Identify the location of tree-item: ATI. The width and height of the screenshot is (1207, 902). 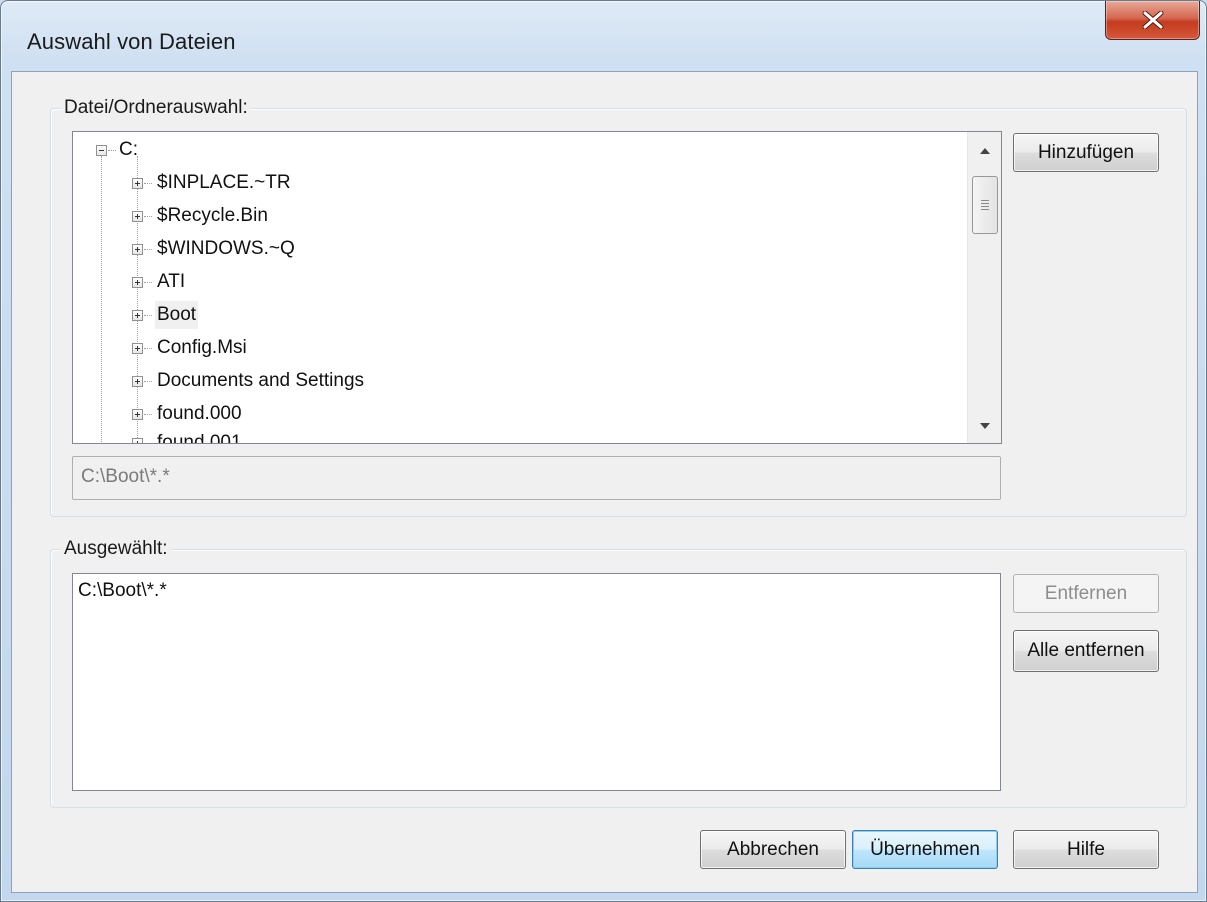
(518, 282).